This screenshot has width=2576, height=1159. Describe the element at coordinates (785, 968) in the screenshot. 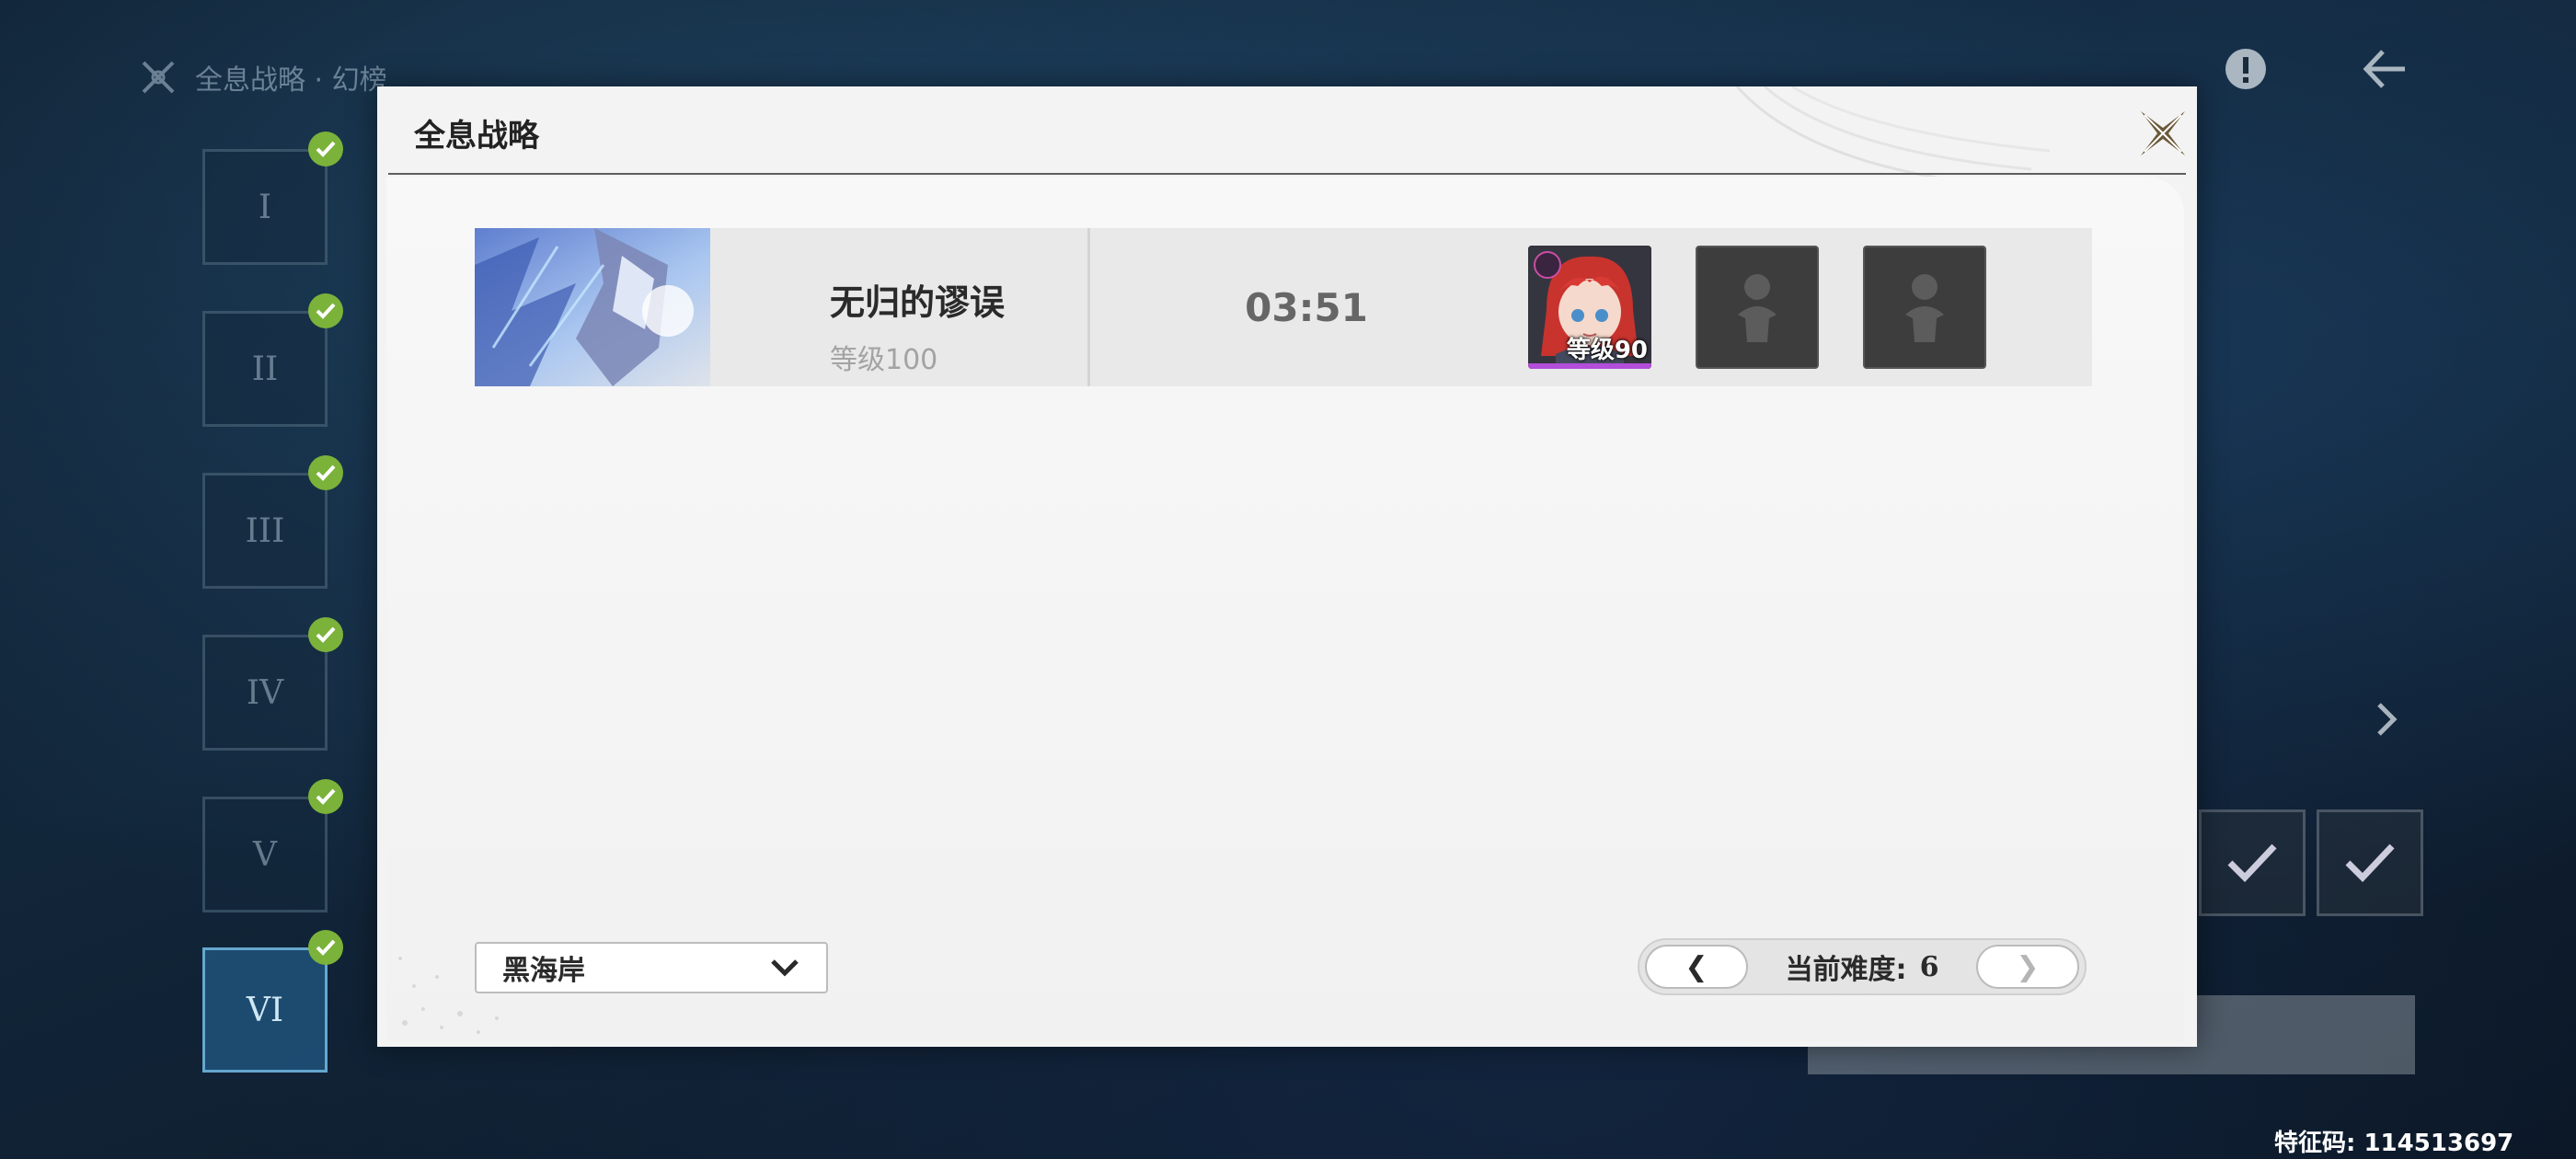

I see `chevron-down-icon` at that location.